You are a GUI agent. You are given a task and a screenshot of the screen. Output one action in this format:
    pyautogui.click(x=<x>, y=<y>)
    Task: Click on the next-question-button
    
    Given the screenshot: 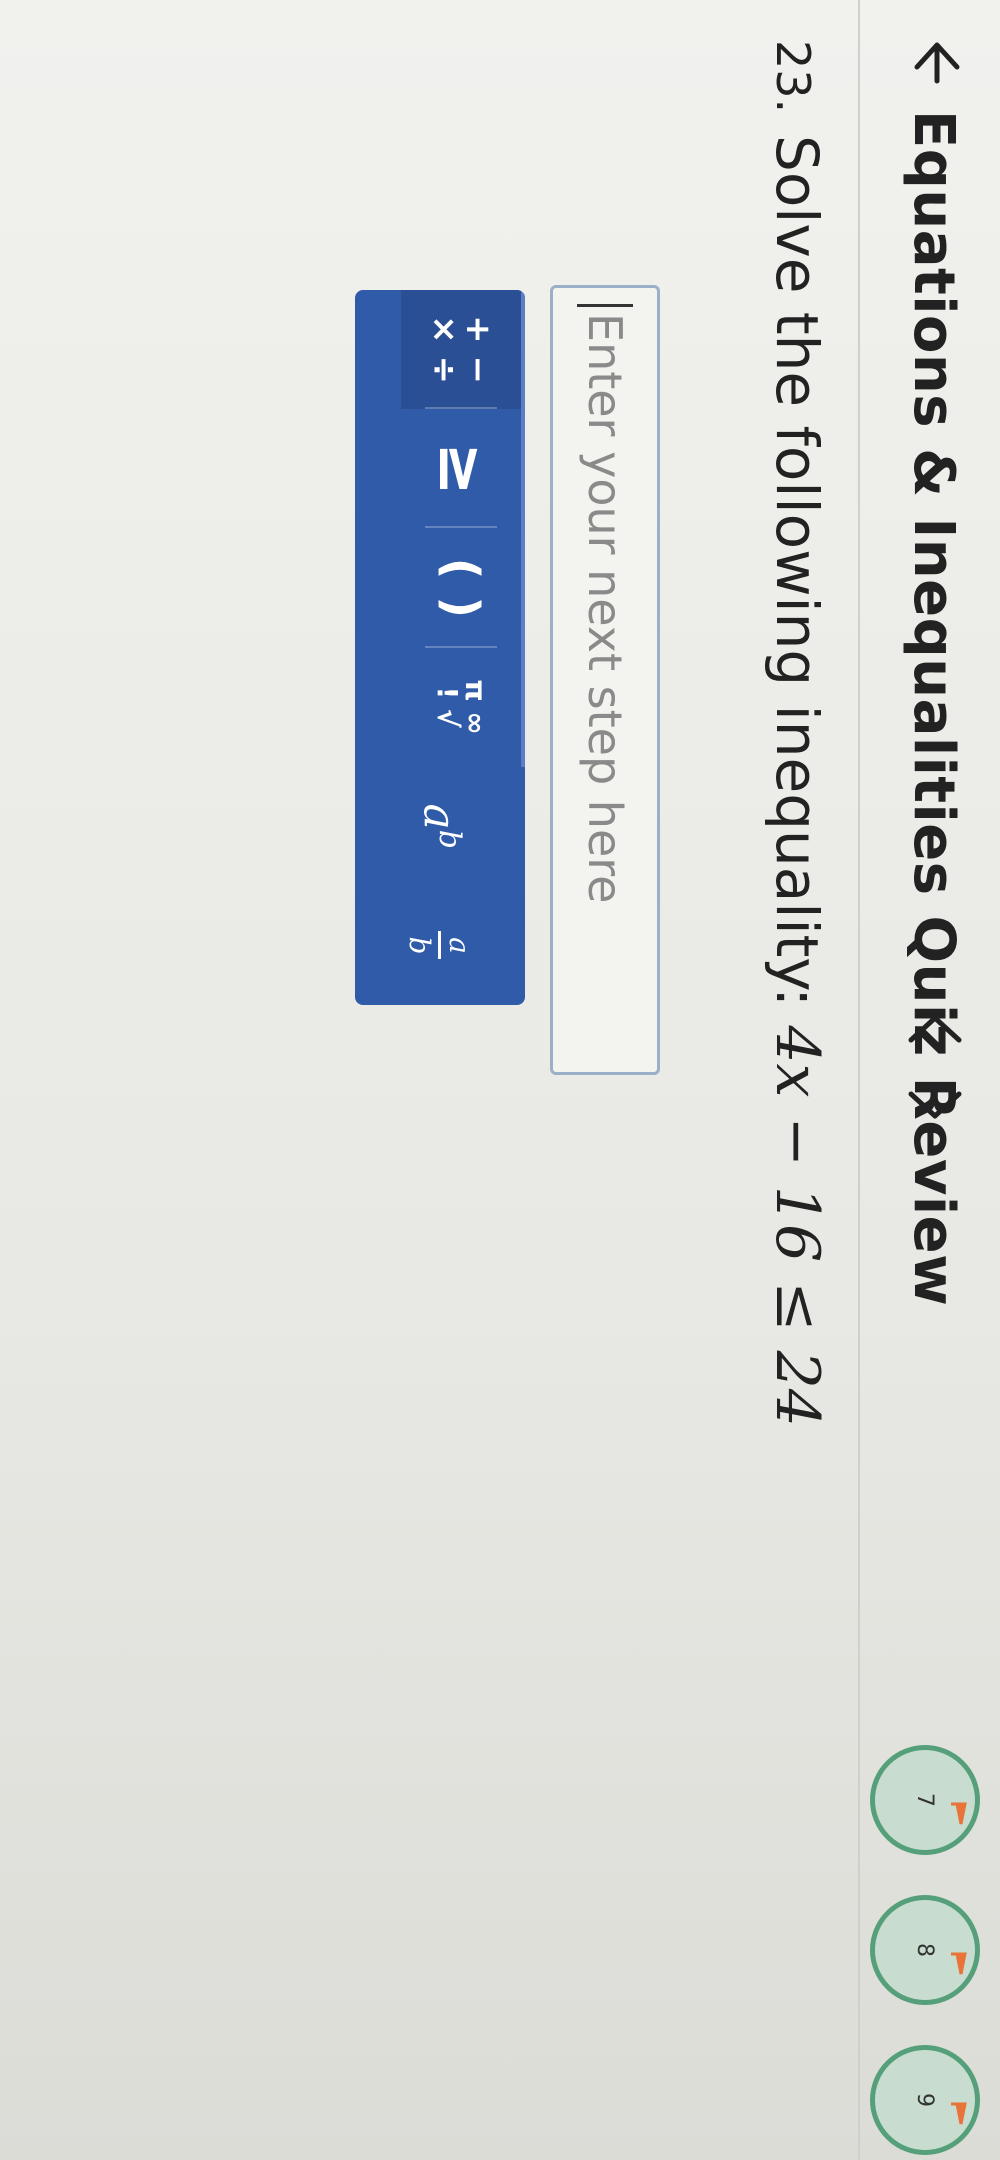 What is the action you would take?
    pyautogui.click(x=935, y=1104)
    